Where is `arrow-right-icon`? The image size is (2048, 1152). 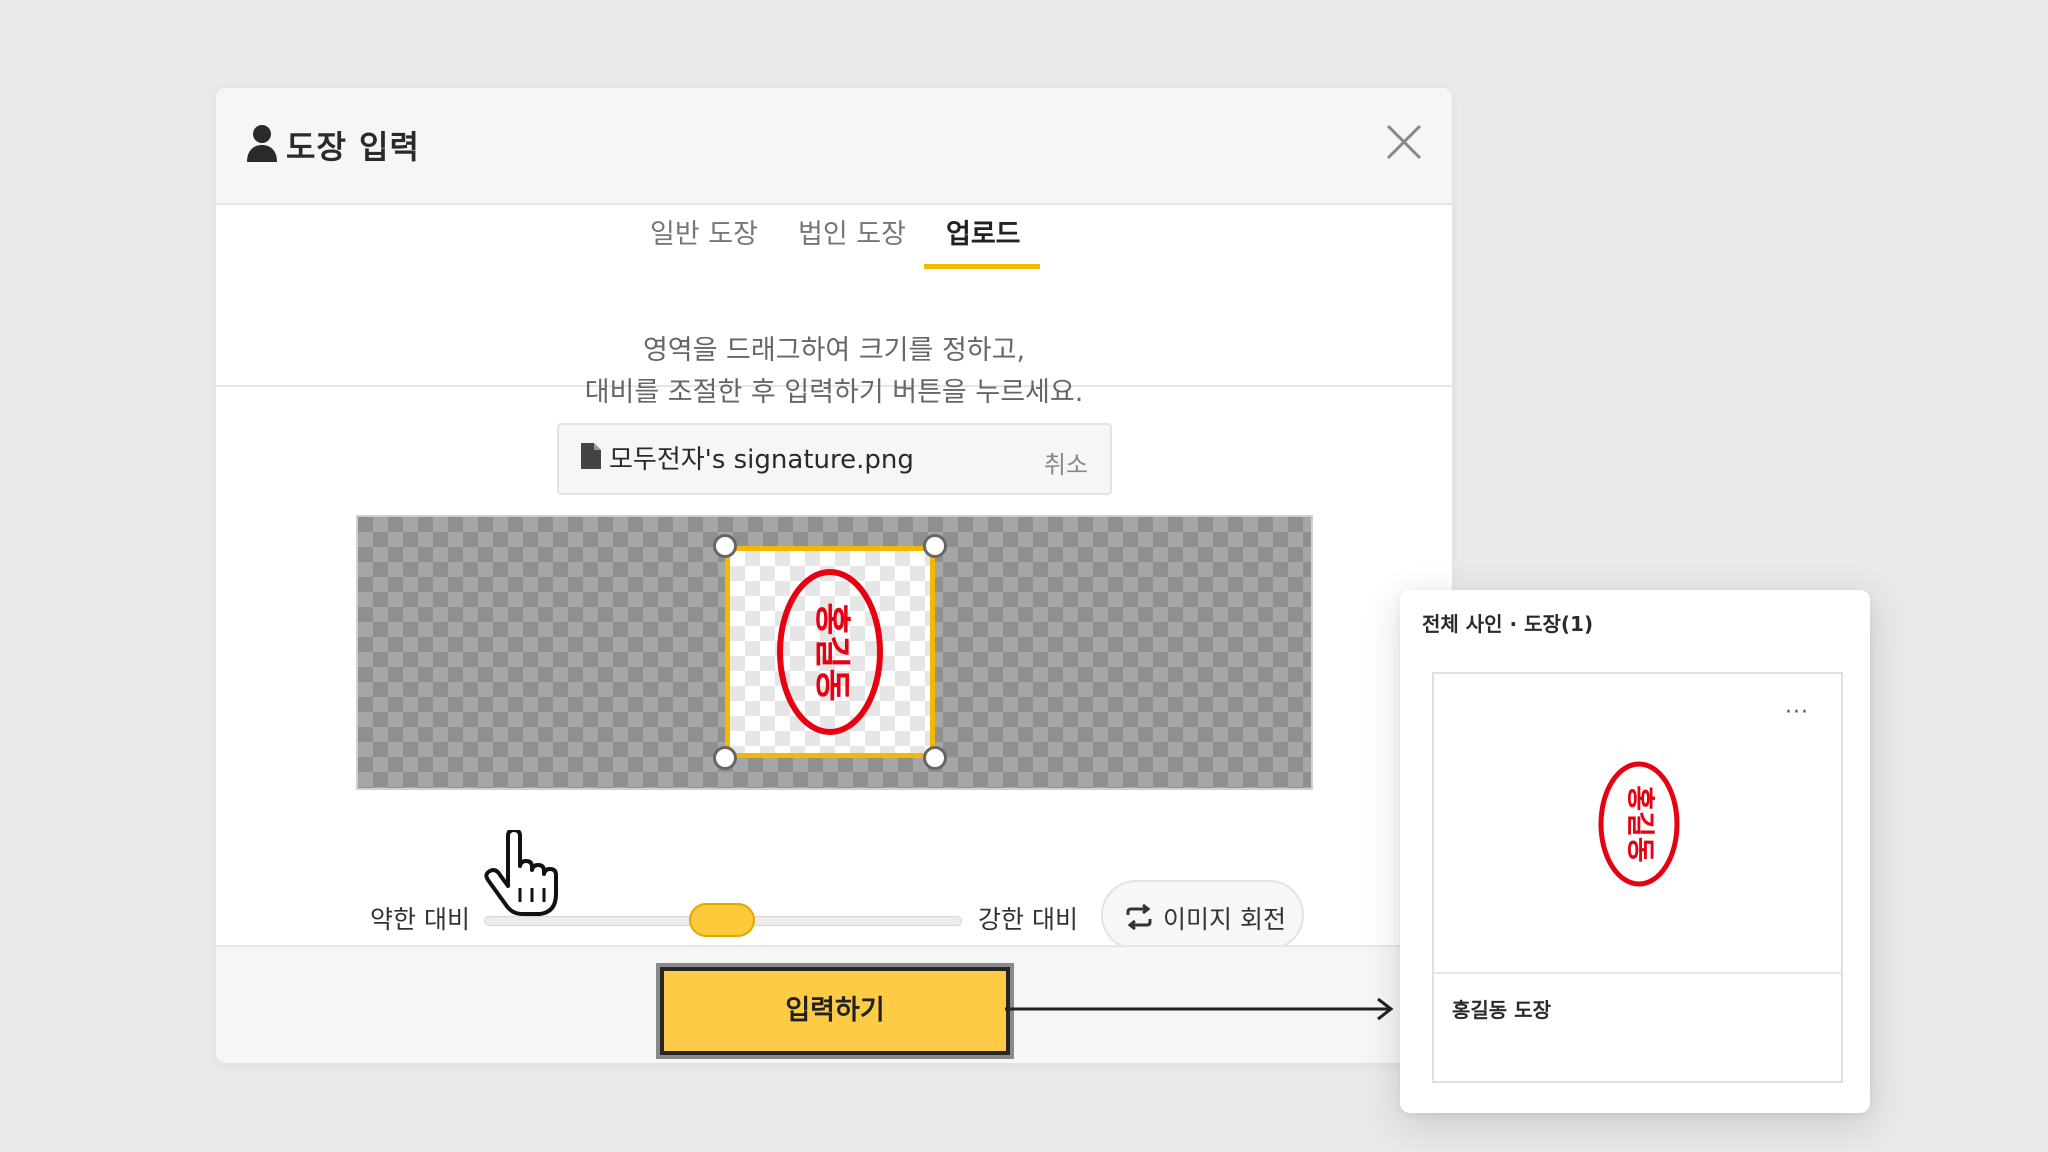 arrow-right-icon is located at coordinates (1199, 1009).